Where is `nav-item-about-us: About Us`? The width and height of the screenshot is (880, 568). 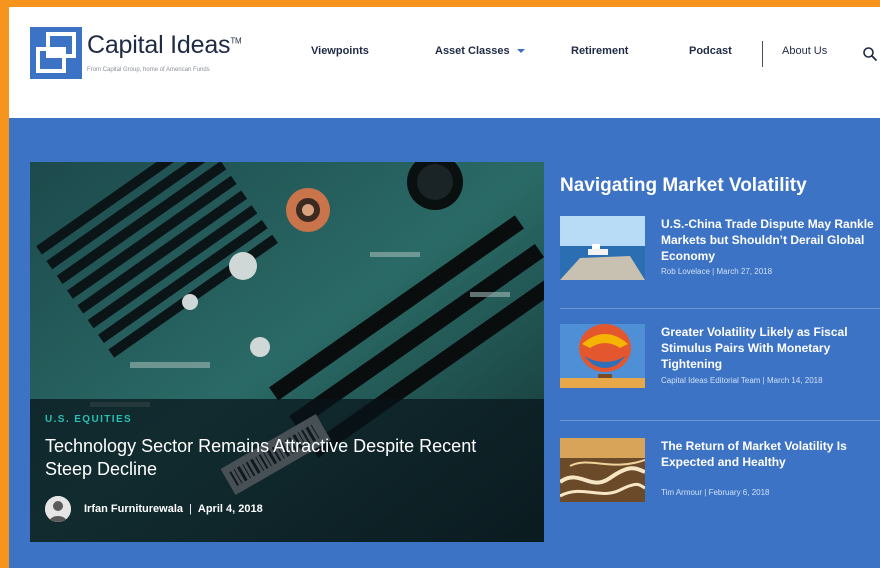 nav-item-about-us: About Us is located at coordinates (804, 51).